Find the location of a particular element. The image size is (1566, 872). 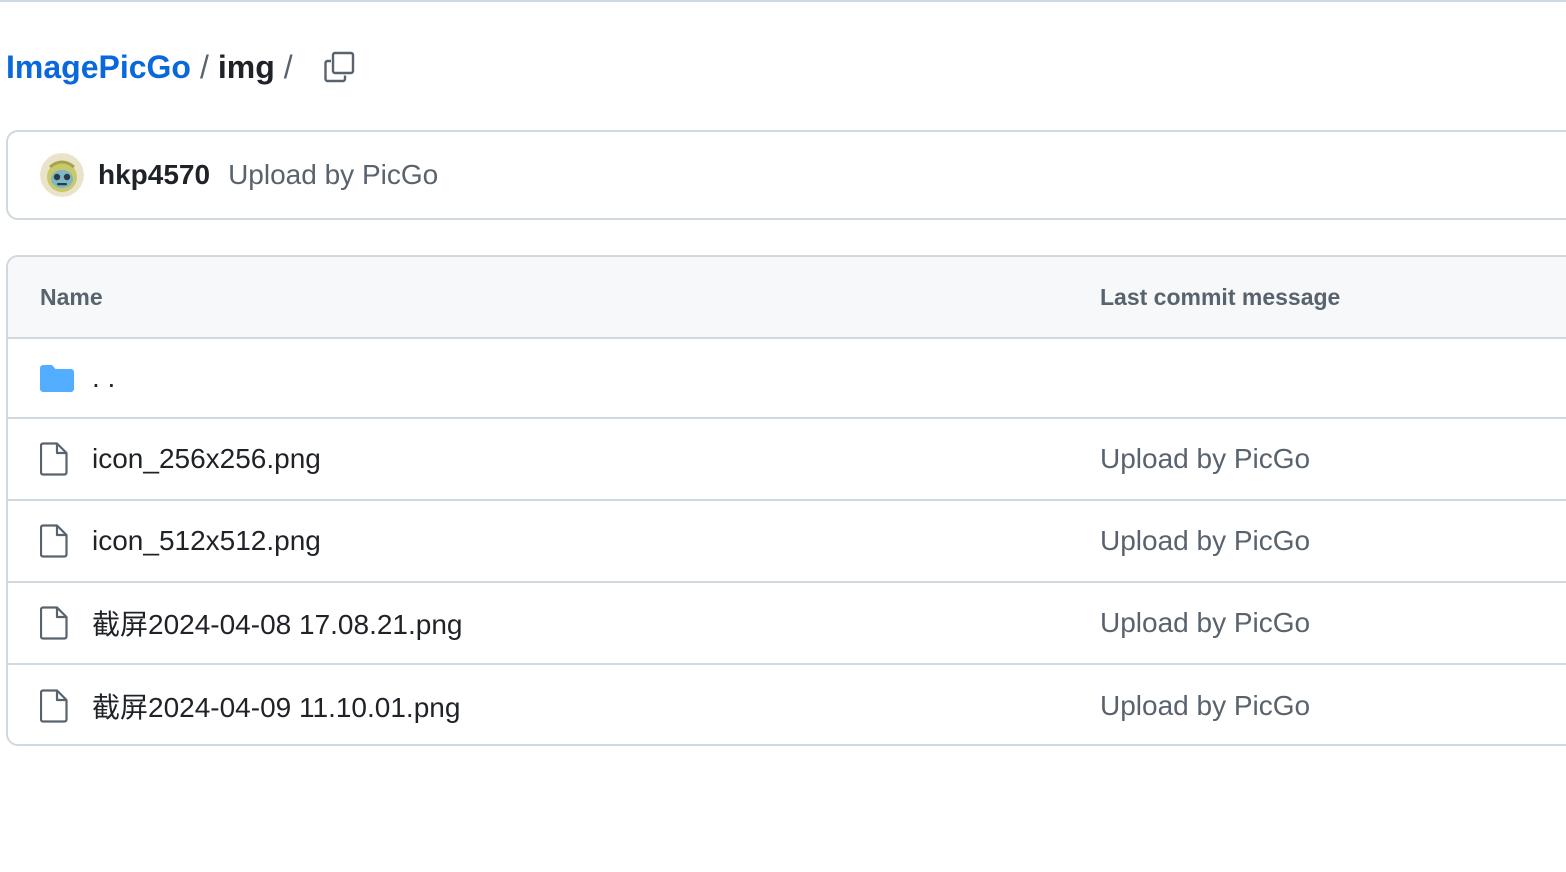

parent-directory-link: . . is located at coordinates (103, 378).